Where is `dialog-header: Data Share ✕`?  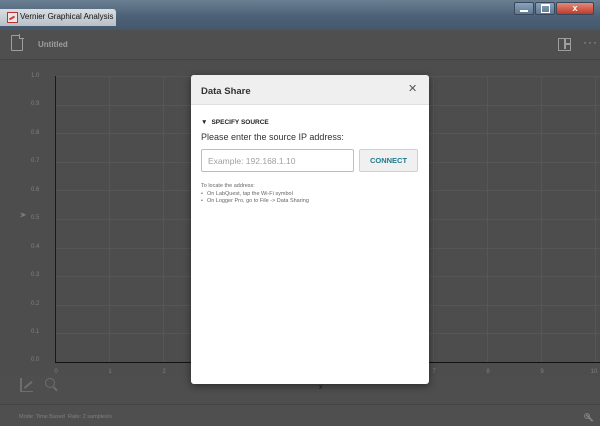
dialog-header: Data Share ✕ is located at coordinates (310, 90).